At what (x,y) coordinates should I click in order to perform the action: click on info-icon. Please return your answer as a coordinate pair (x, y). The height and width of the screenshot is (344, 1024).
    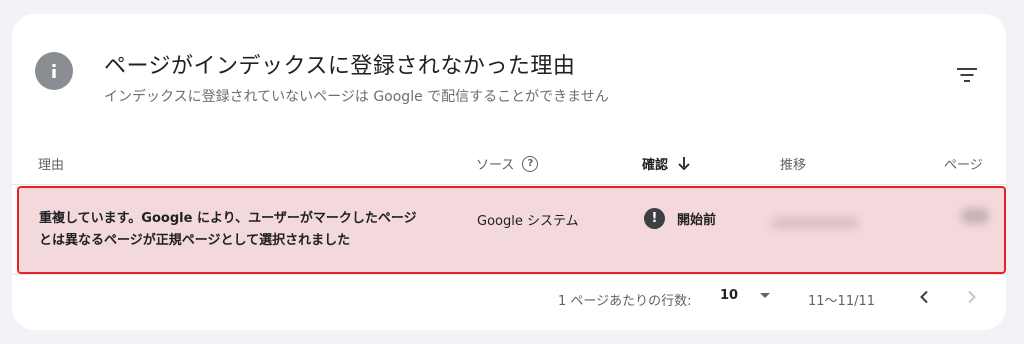
    Looking at the image, I should click on (54, 71).